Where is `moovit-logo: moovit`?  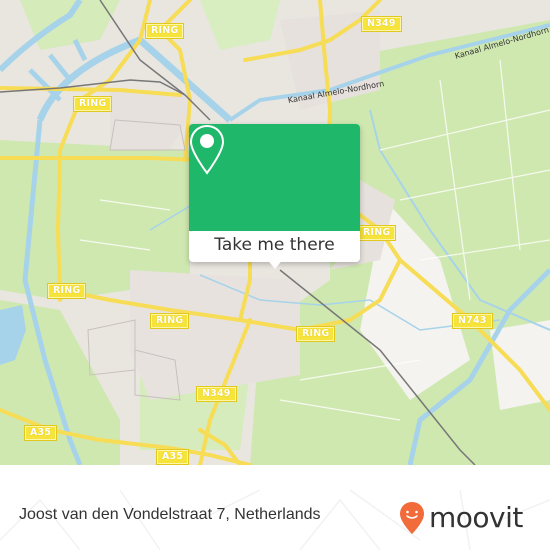
moovit-logo: moovit is located at coordinates (461, 518).